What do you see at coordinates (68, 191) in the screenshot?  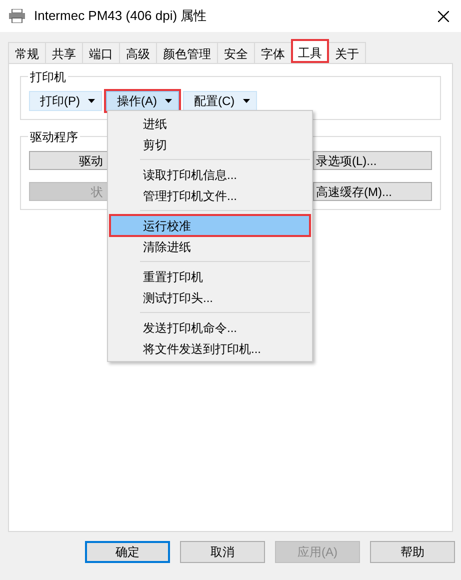 I see `driver-button: 状` at bounding box center [68, 191].